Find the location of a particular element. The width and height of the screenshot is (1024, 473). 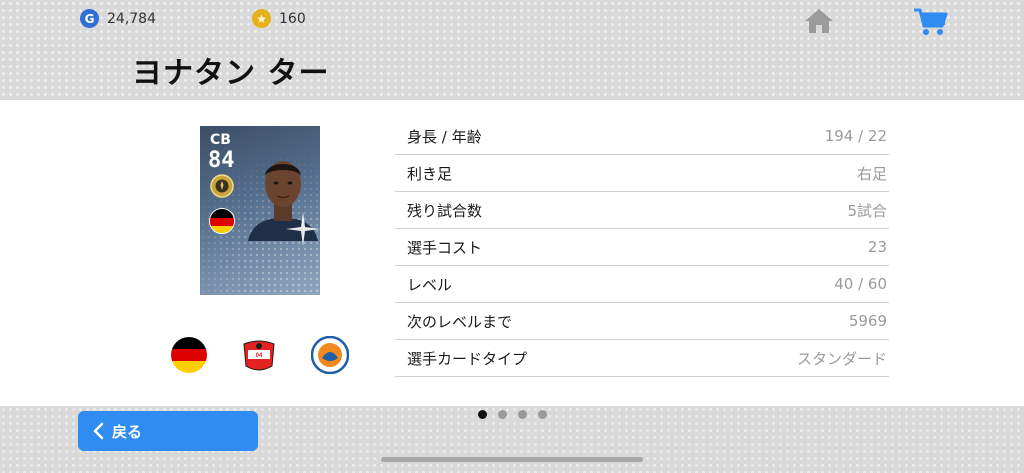

info-label: 選手カードタイプ is located at coordinates (467, 358).